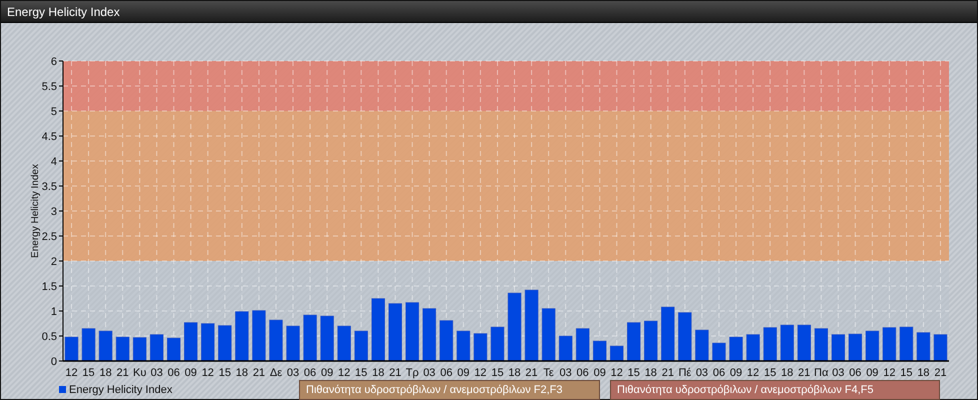 The image size is (978, 400). What do you see at coordinates (53, 312) in the screenshot?
I see `axis-tick-label: 1` at bounding box center [53, 312].